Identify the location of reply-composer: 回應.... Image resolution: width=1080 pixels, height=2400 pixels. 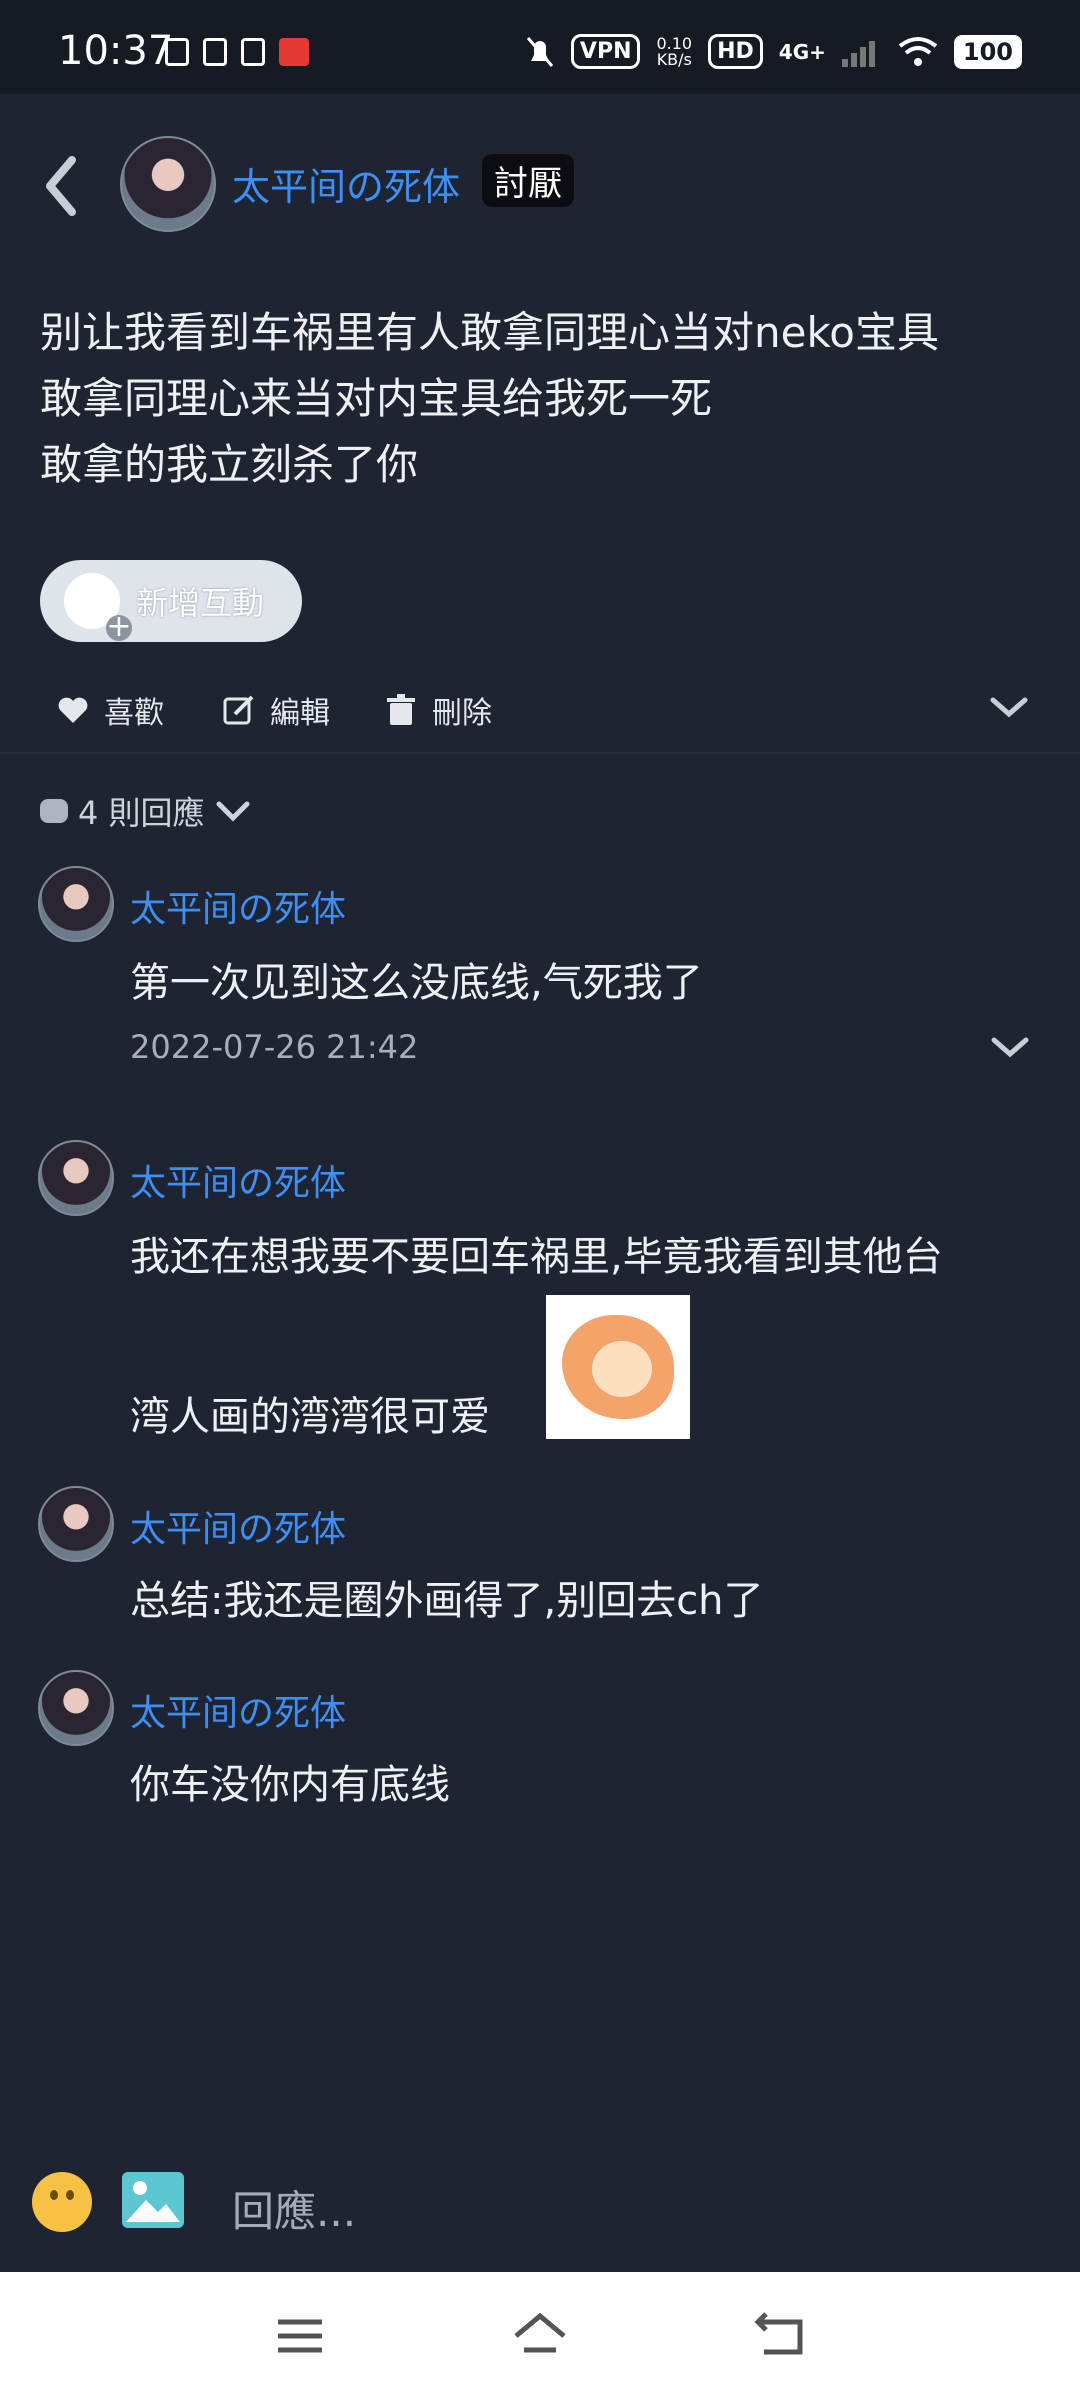
(540, 2215).